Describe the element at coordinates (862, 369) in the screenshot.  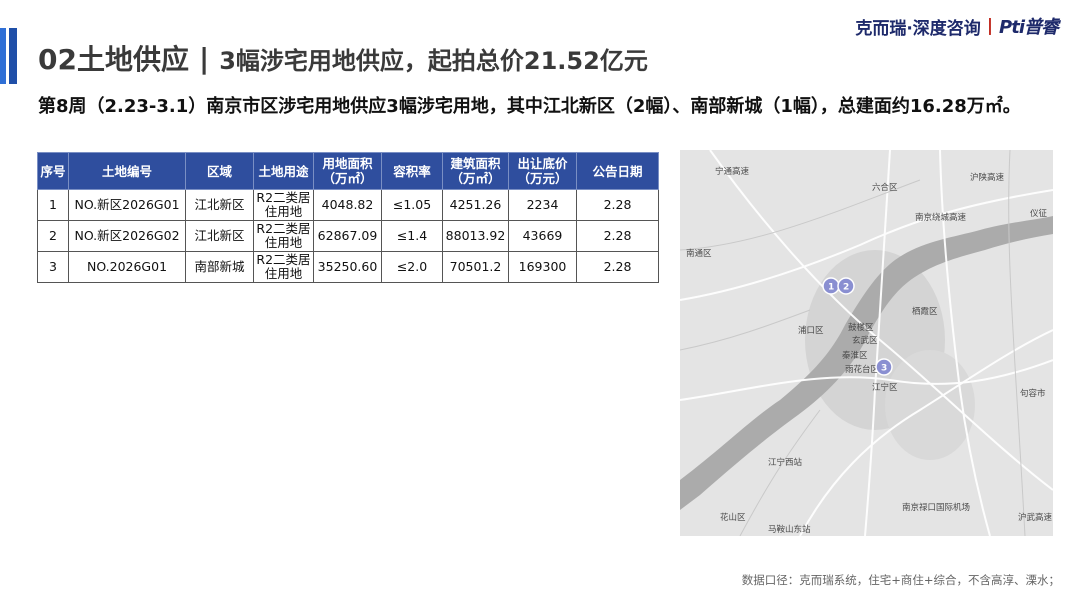
I see `map-place-label: 雨花台区` at that location.